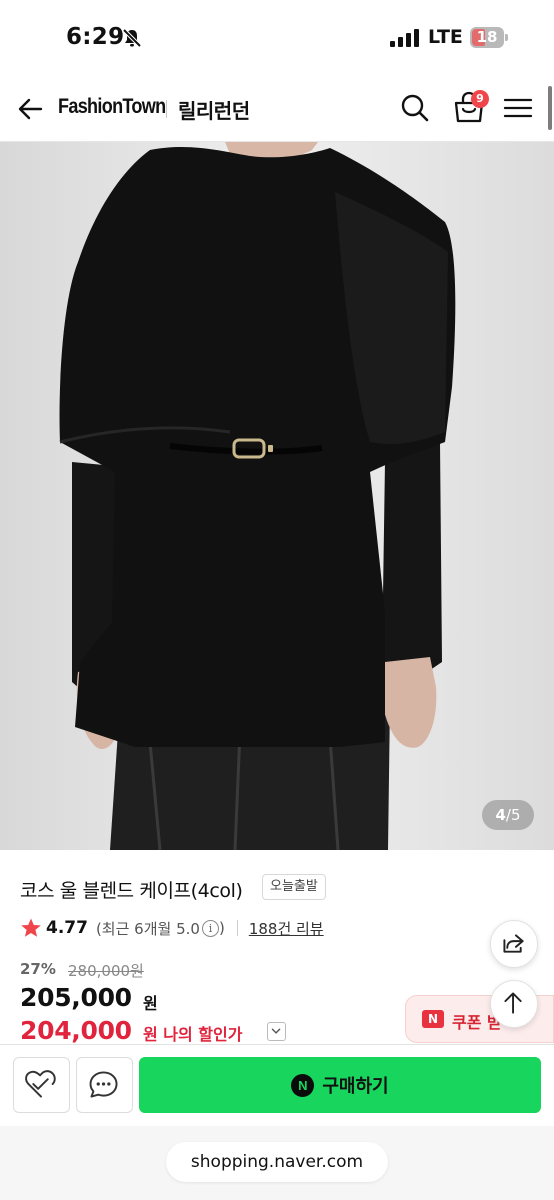 The image size is (554, 1200). What do you see at coordinates (214, 109) in the screenshot?
I see `store-name: 릴리런던` at bounding box center [214, 109].